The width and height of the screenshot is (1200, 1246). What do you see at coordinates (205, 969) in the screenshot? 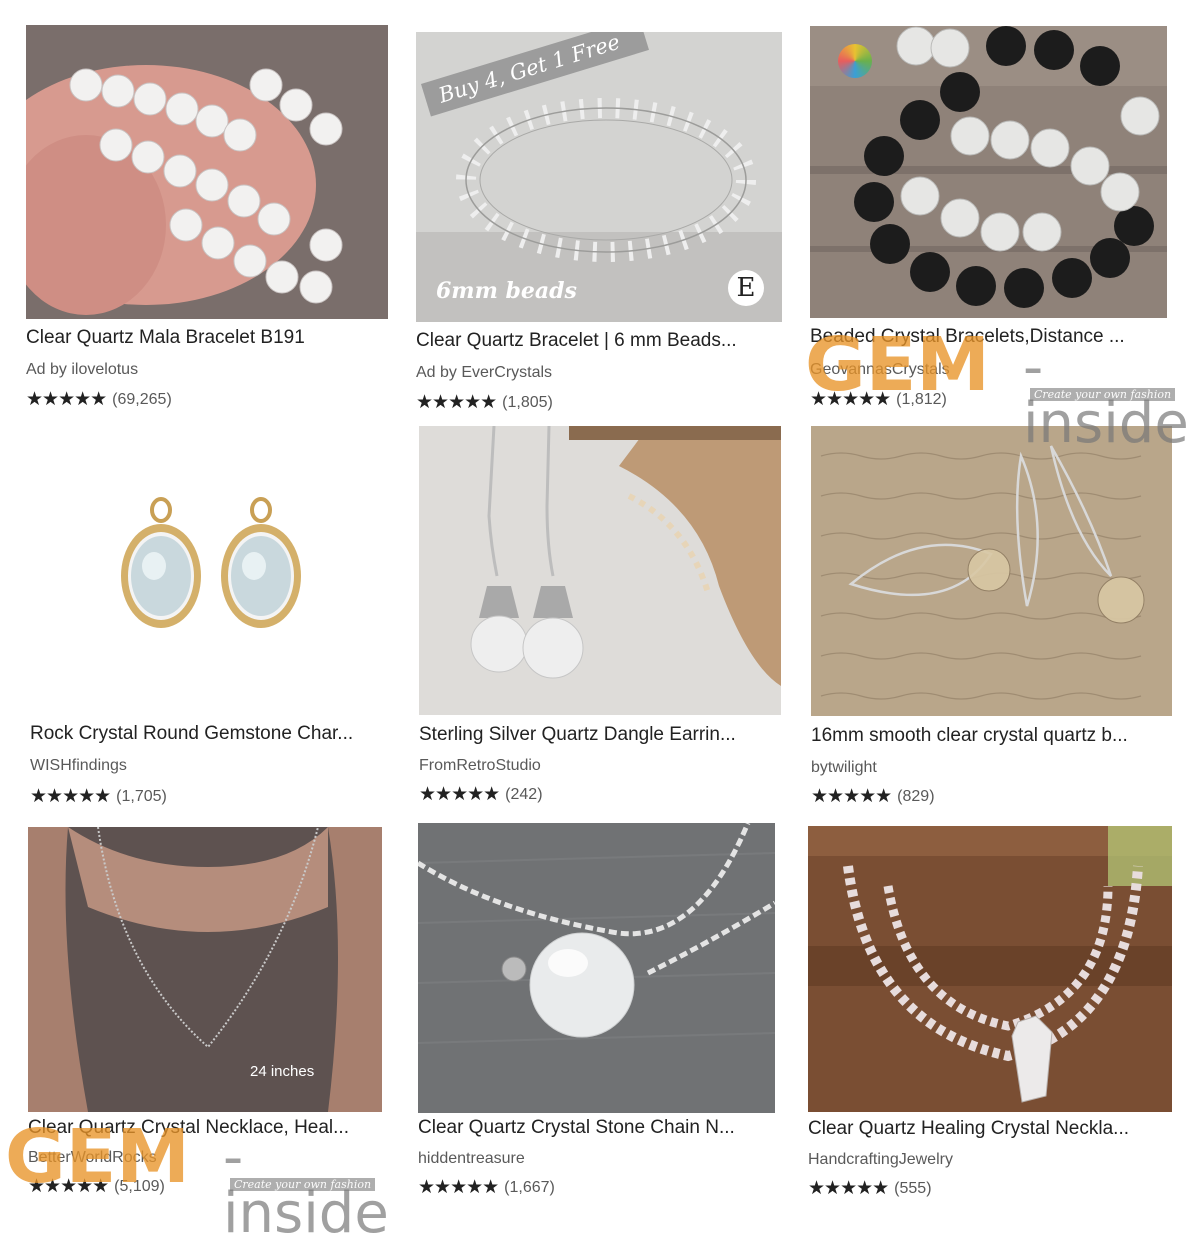
I see `listing-image: 24 inches` at bounding box center [205, 969].